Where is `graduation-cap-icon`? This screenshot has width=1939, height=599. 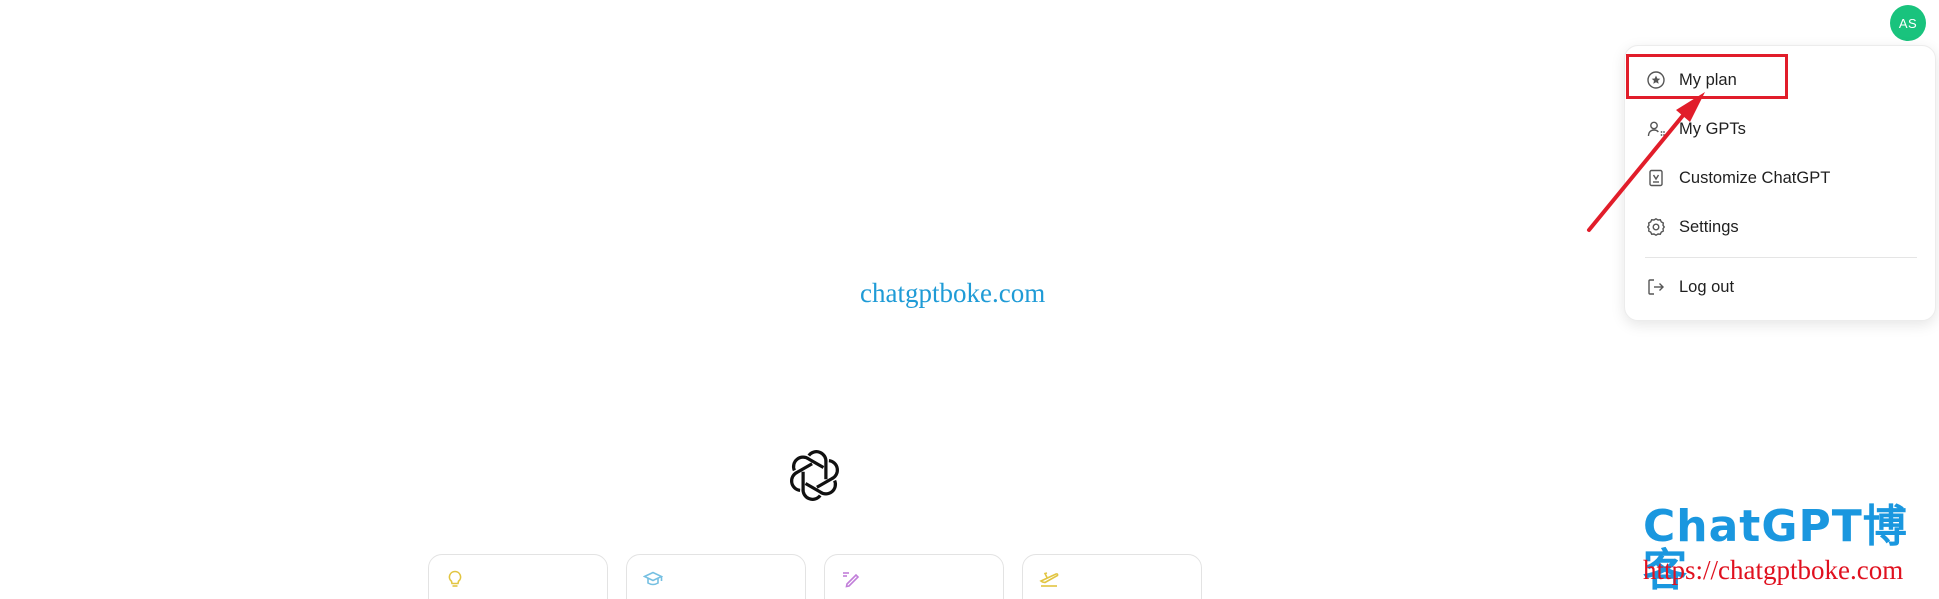
graduation-cap-icon is located at coordinates (653, 578).